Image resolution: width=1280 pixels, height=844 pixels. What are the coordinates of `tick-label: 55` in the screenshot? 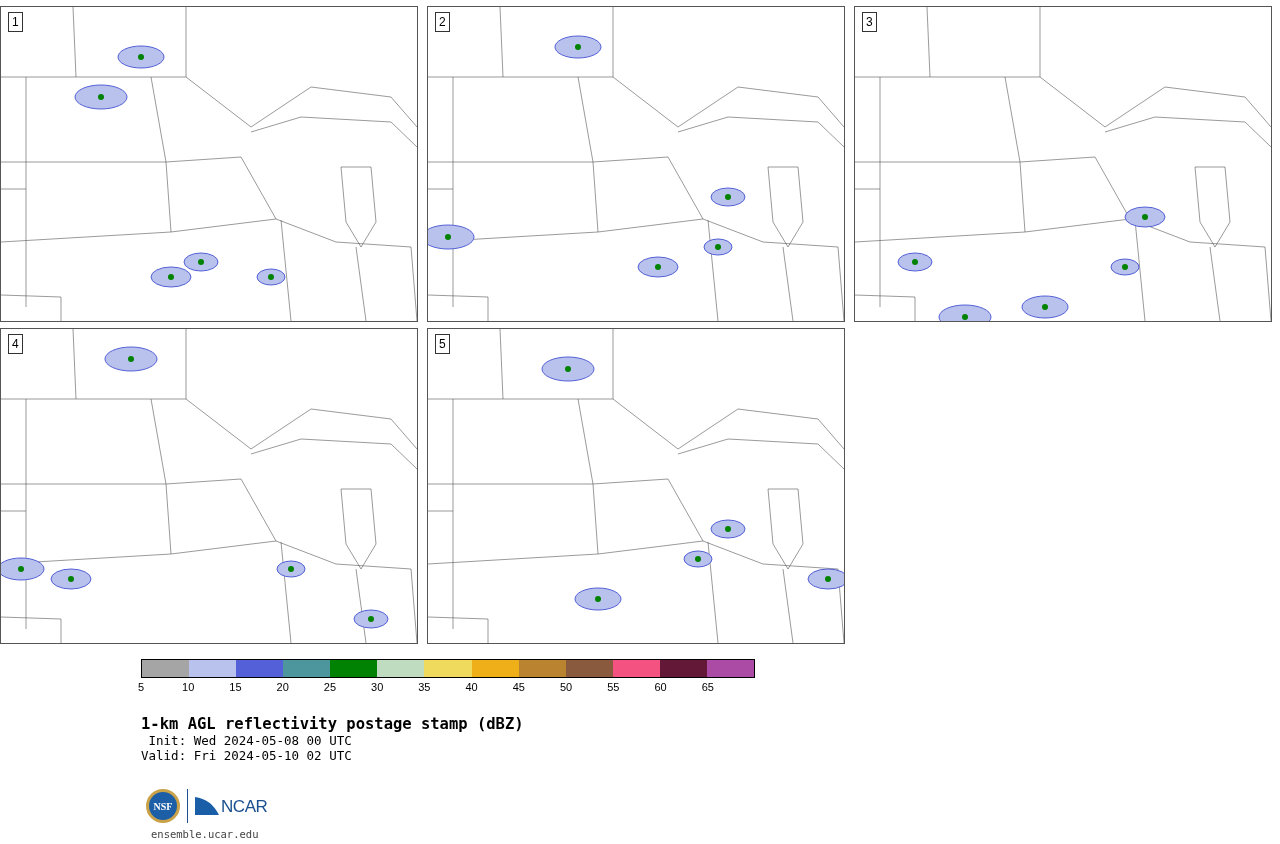 It's located at (613, 687).